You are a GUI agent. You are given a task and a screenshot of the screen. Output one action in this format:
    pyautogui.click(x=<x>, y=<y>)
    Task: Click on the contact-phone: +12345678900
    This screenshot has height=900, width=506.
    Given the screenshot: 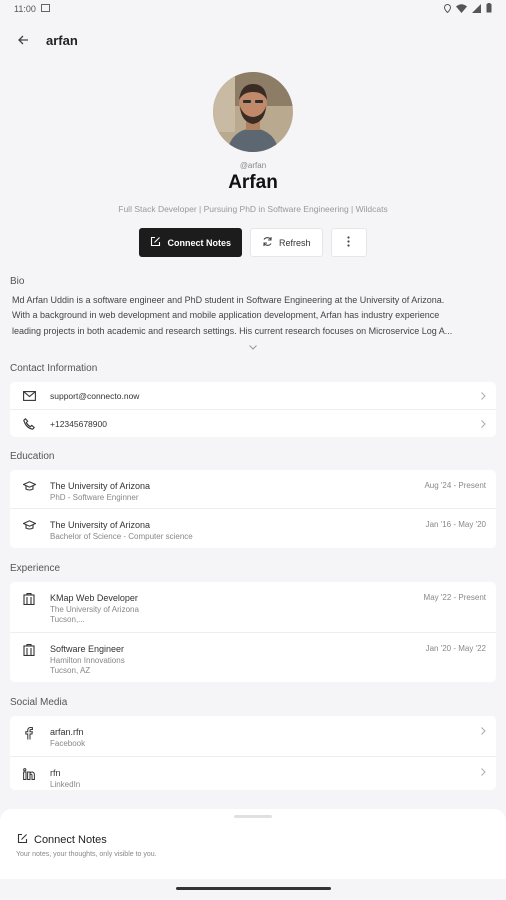 What is the action you would take?
    pyautogui.click(x=78, y=423)
    